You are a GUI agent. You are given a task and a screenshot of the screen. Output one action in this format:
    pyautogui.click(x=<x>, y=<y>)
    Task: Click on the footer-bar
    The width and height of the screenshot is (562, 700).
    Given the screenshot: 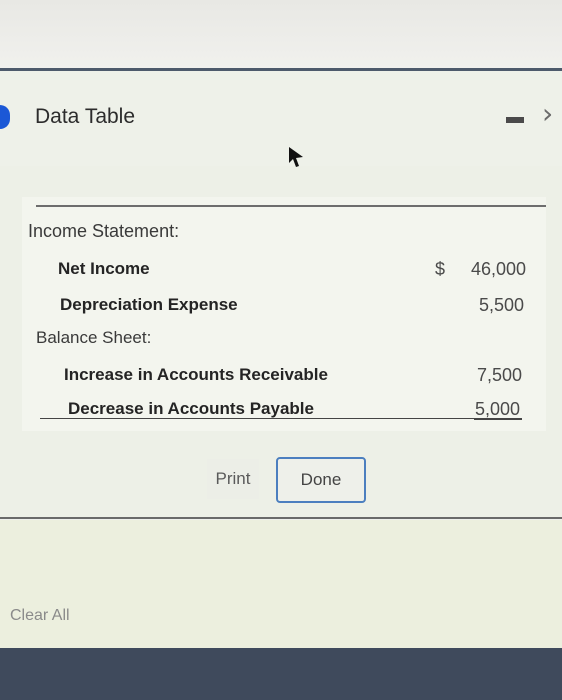 What is the action you would take?
    pyautogui.click(x=281, y=674)
    